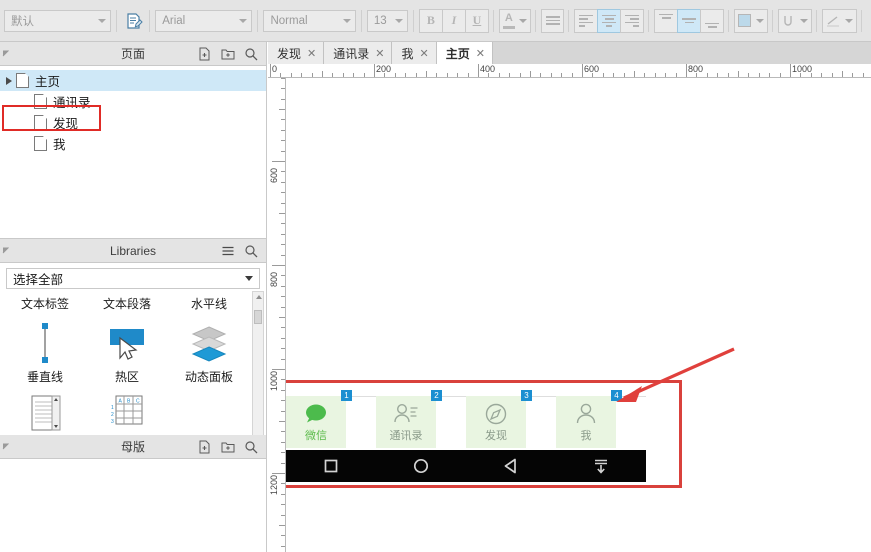 This screenshot has height=552, width=871. I want to click on widget-text-paragraph: 文本段落, so click(127, 302).